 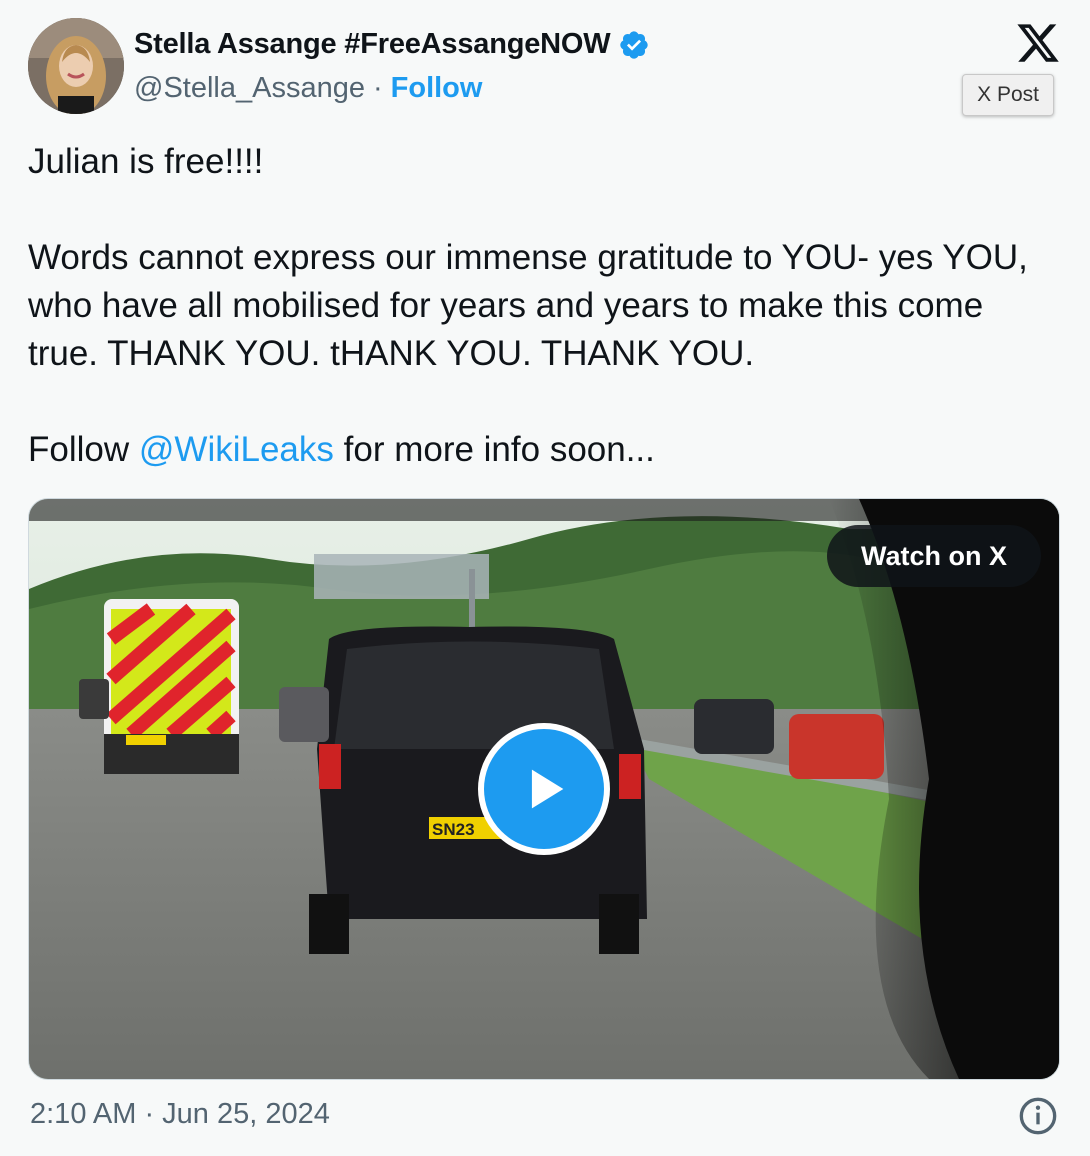 What do you see at coordinates (180, 1114) in the screenshot?
I see `timestamp-link: 2:10 AM · Jun 25, 2024` at bounding box center [180, 1114].